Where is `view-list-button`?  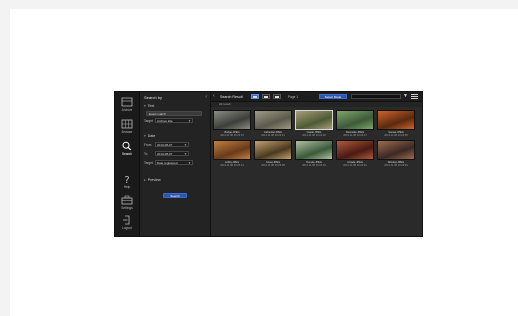
view-list-button is located at coordinates (277, 96).